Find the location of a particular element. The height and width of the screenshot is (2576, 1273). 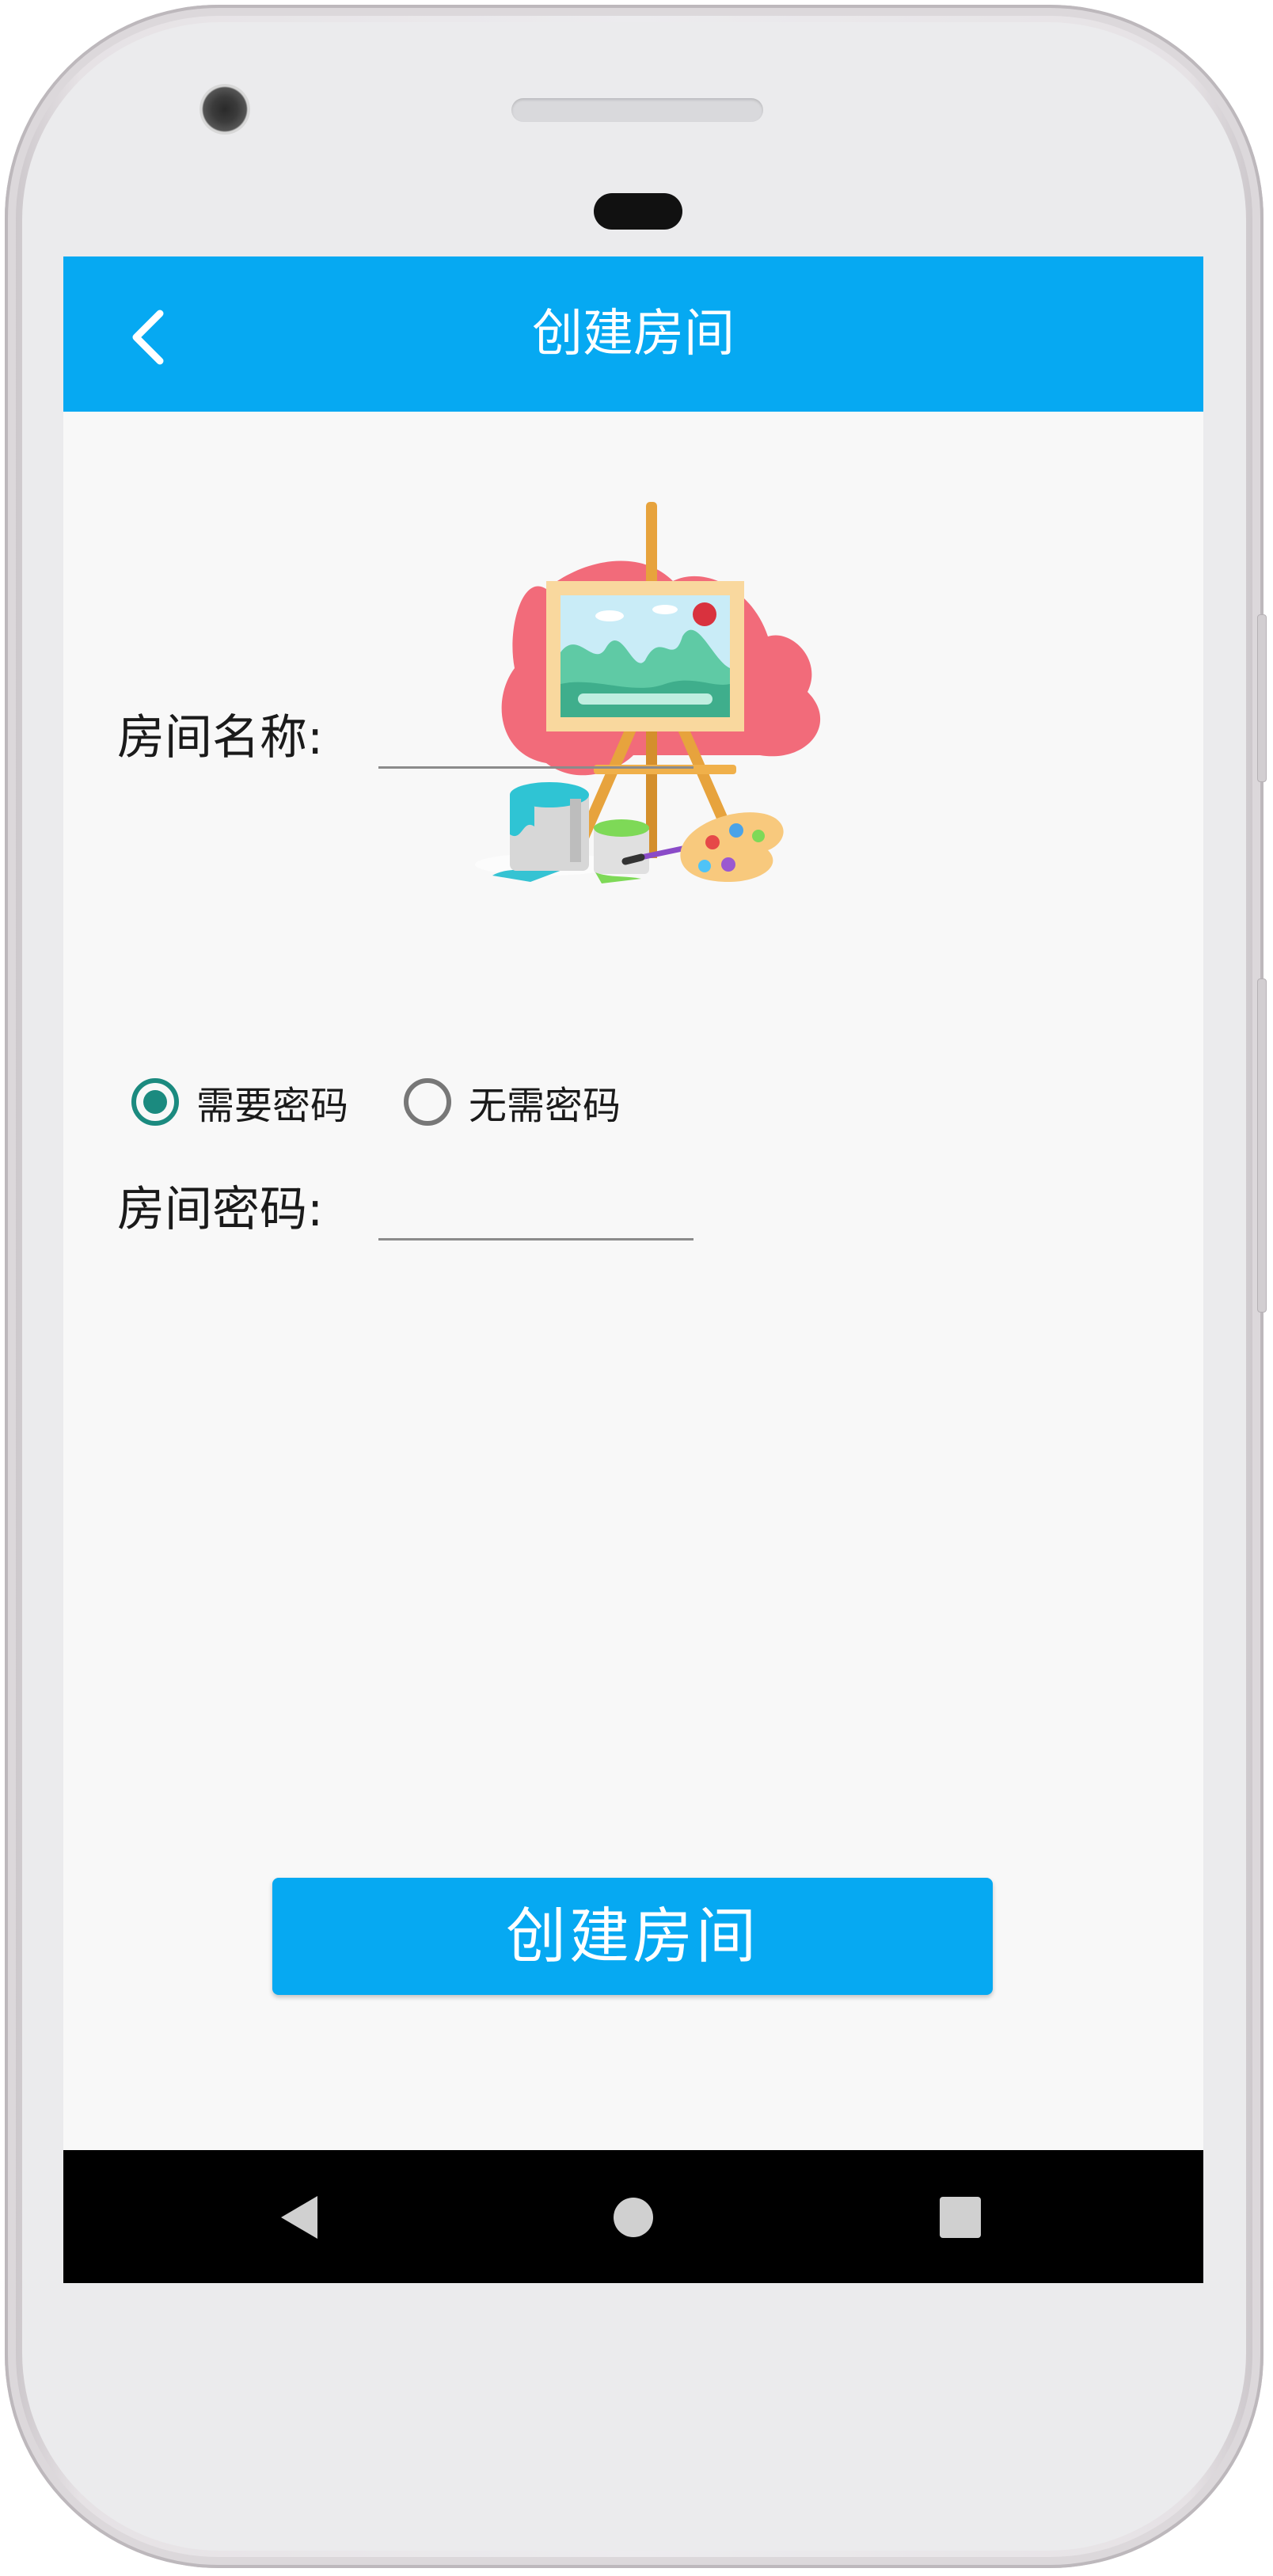

page-title: 创建房间 is located at coordinates (633, 334).